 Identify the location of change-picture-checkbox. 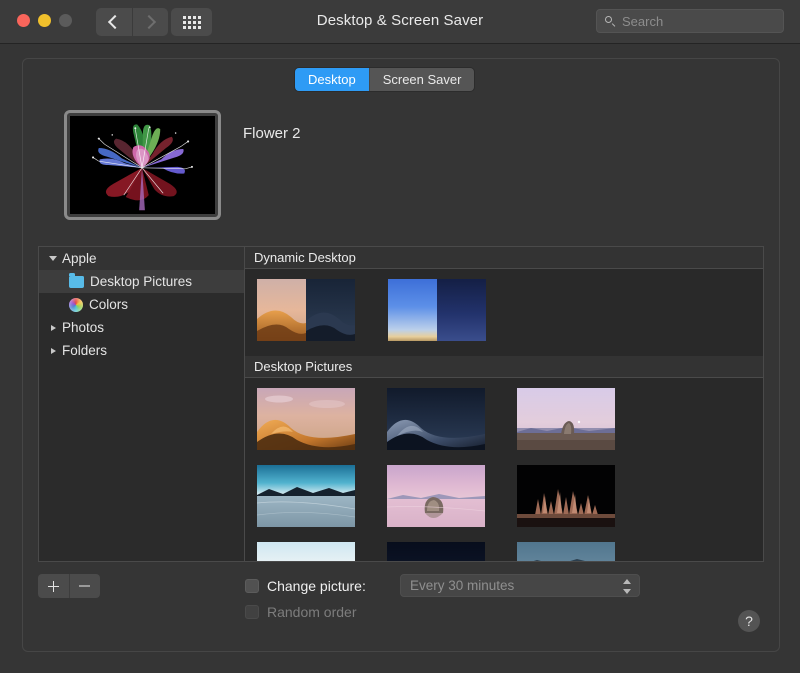
(252, 586).